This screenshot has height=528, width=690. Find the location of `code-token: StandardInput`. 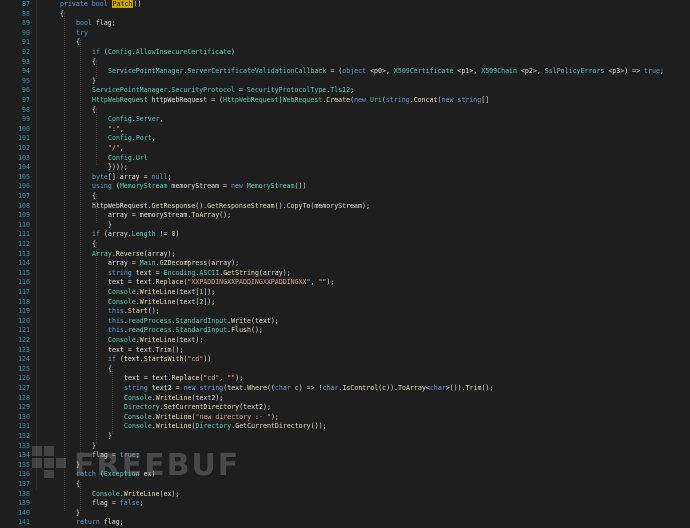

code-token: StandardInput is located at coordinates (201, 330).